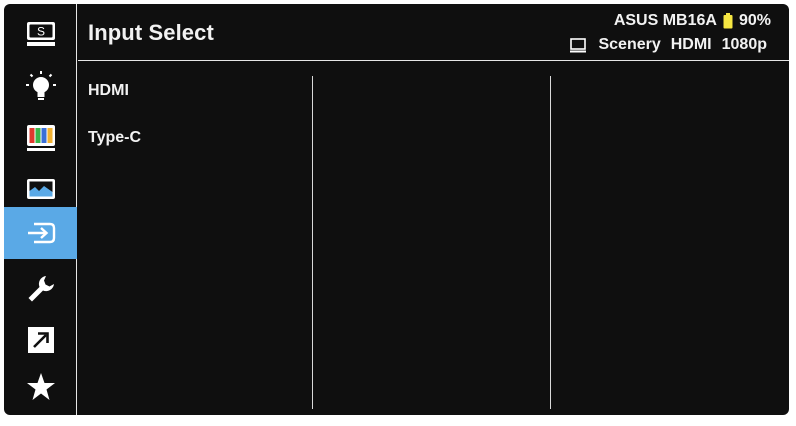 This screenshot has height=426, width=796. Describe the element at coordinates (629, 44) in the screenshot. I see `display-mode: Scenery` at that location.